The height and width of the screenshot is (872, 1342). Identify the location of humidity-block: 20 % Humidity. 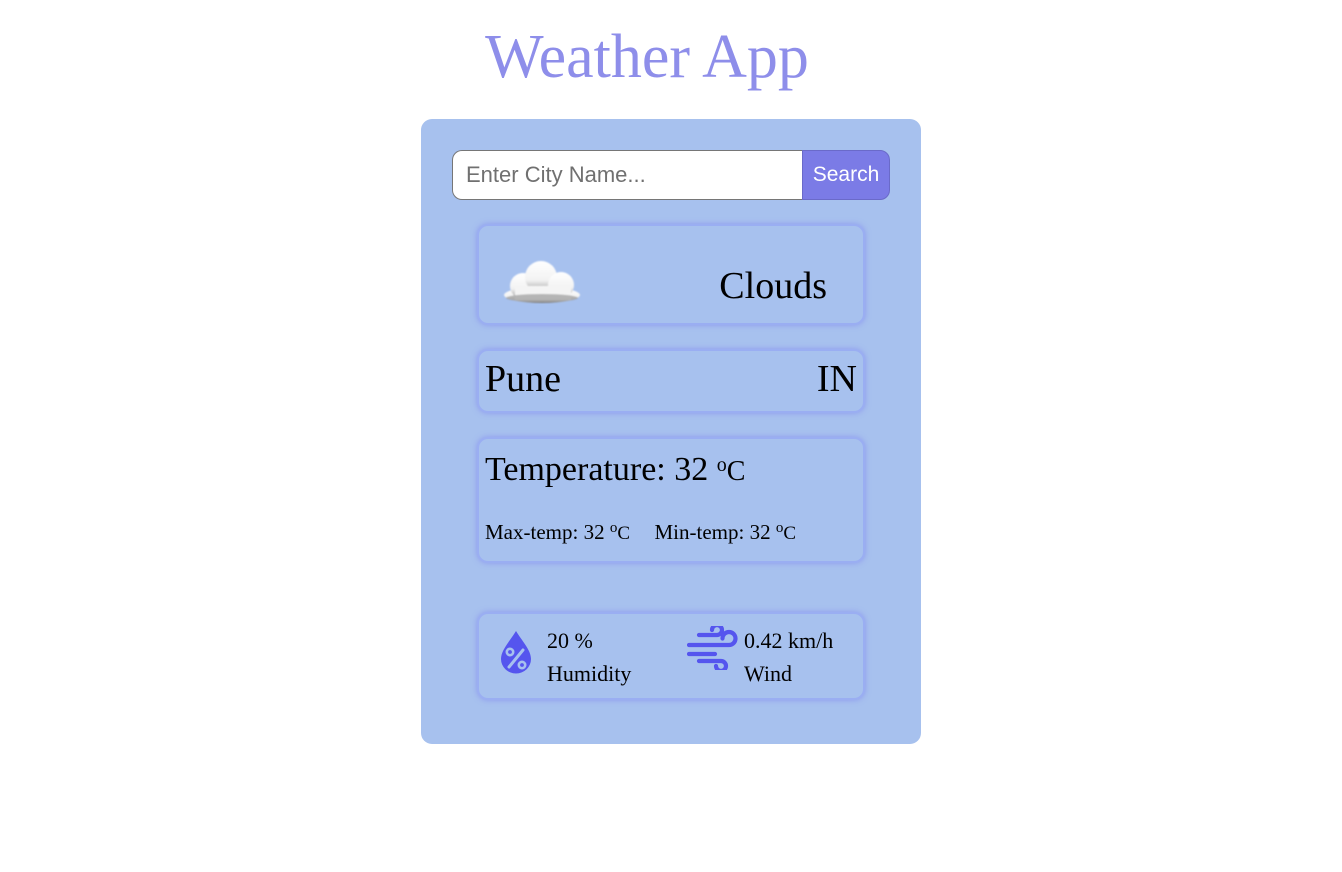
(589, 657).